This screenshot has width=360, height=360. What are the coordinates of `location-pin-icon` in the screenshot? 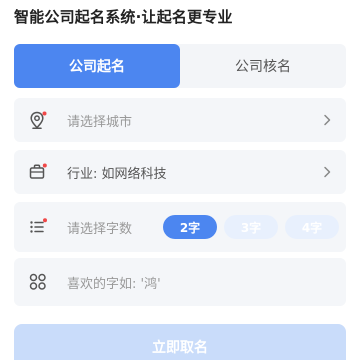 It's located at (38, 120).